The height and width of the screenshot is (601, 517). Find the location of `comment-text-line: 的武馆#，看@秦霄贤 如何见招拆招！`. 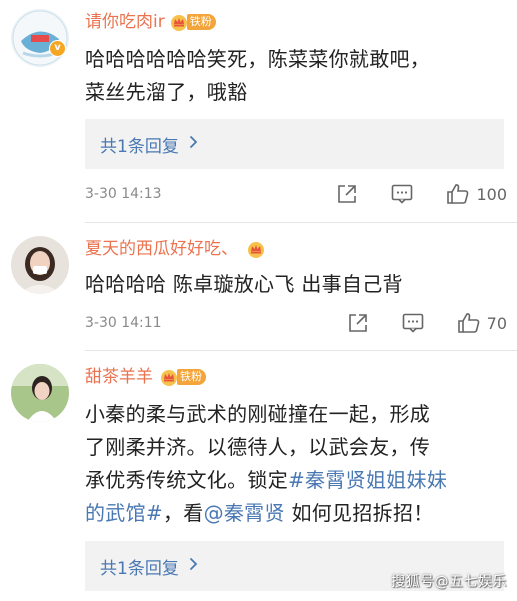

comment-text-line: 的武馆#，看@秦霄贤 如何见招拆招！ is located at coordinates (295, 513).